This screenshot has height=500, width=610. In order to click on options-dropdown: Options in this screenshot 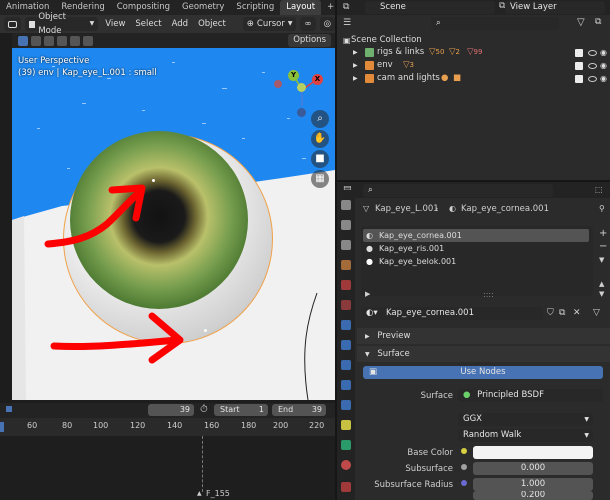, I will do `click(309, 40)`.